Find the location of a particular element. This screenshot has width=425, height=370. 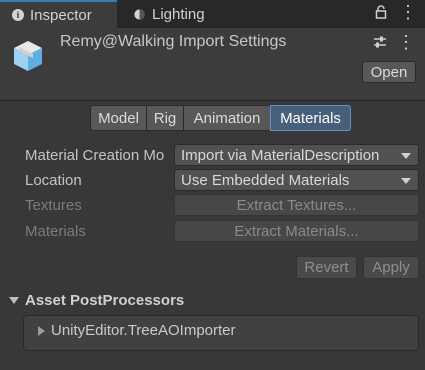

tab-inspector: i Inspector is located at coordinates (58, 14).